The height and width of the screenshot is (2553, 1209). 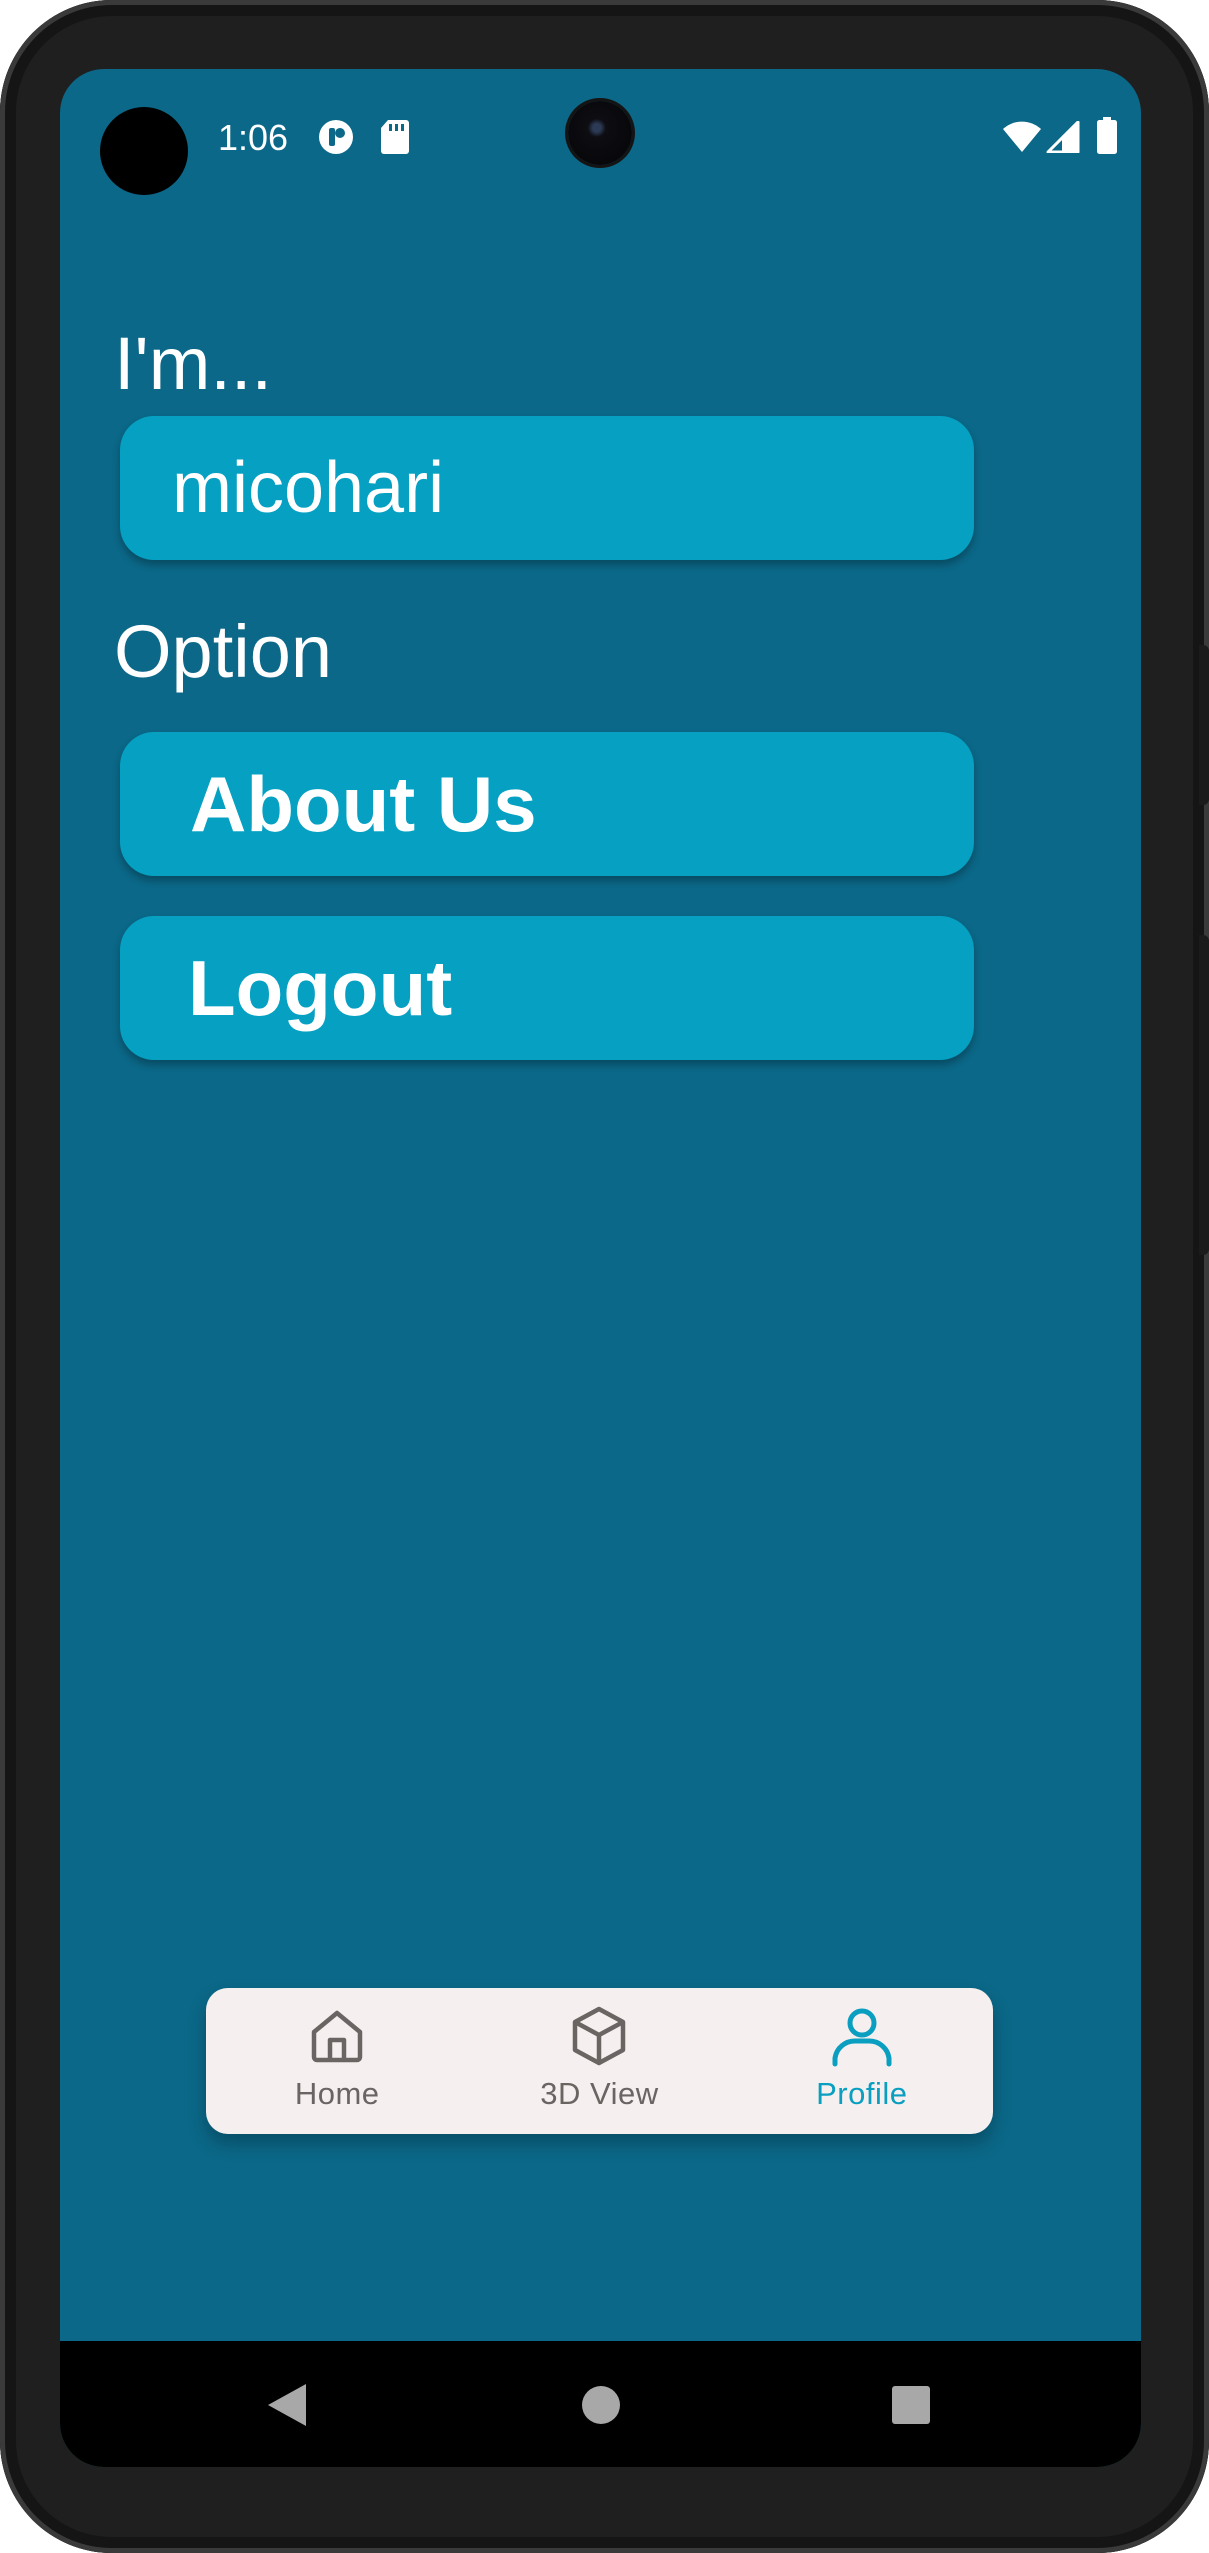 What do you see at coordinates (308, 488) in the screenshot?
I see `username-text: micohari` at bounding box center [308, 488].